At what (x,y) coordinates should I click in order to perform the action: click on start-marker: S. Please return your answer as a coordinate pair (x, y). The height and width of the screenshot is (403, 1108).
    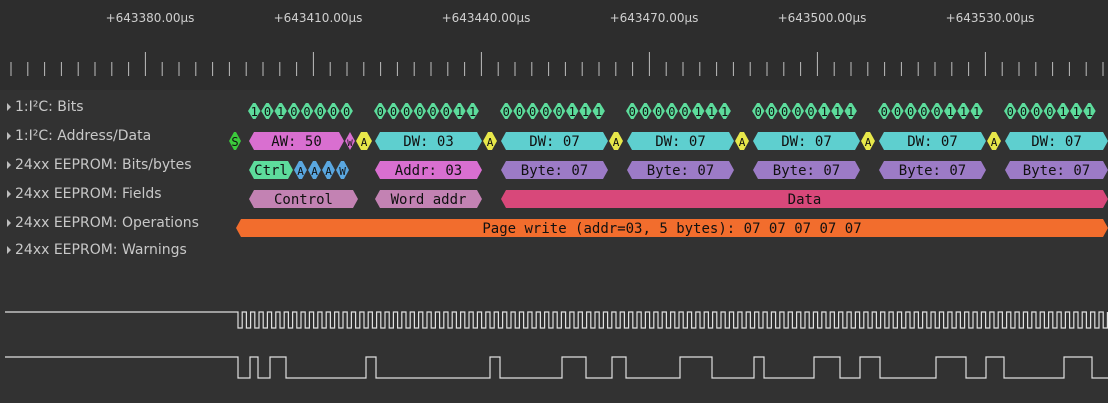
    Looking at the image, I should click on (235, 141).